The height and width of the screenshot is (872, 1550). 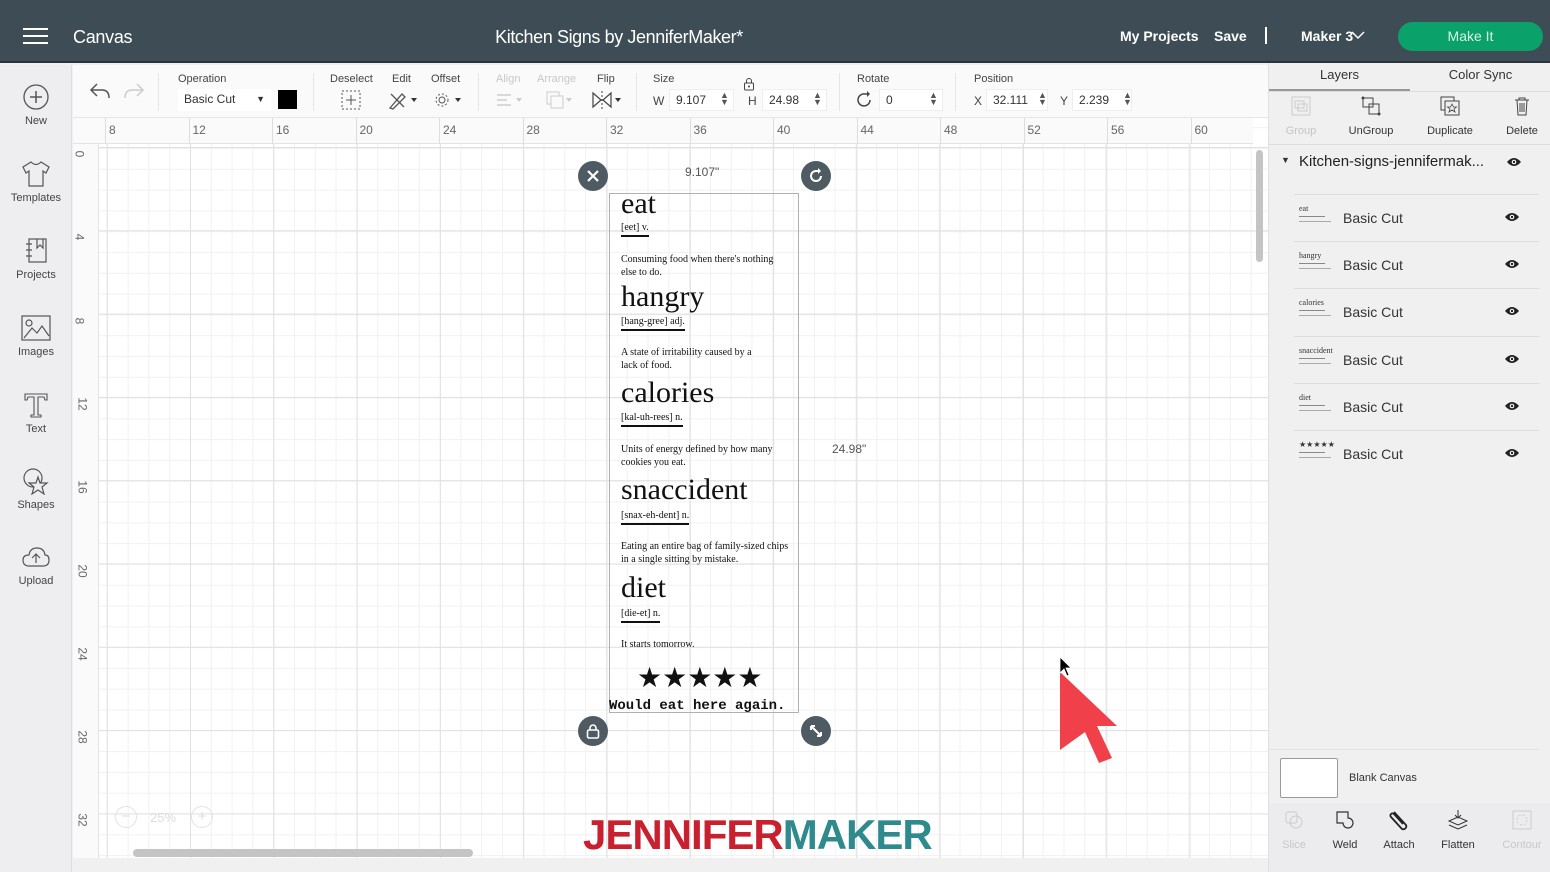 I want to click on duplicate-button: Duplicate, so click(x=1450, y=114).